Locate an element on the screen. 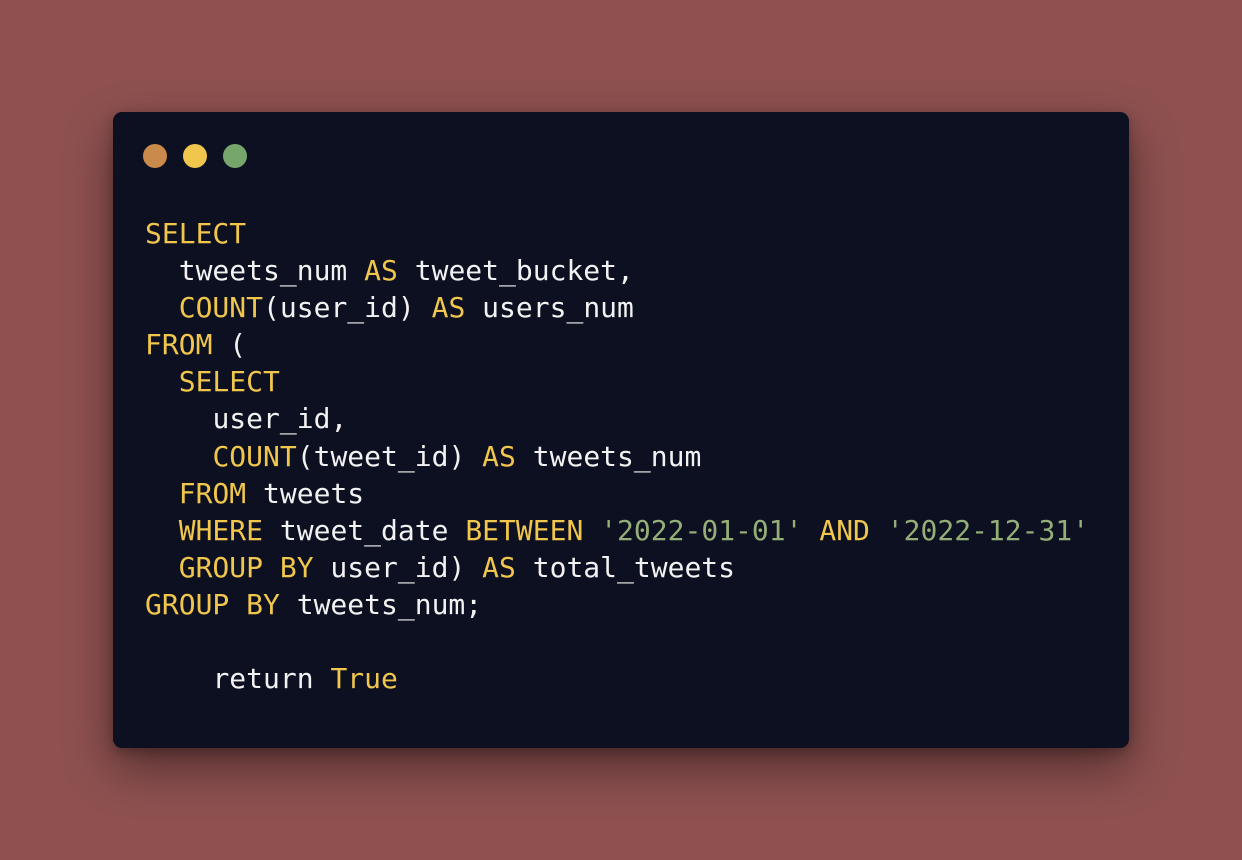  string-token: '2022-01-01' is located at coordinates (701, 530).